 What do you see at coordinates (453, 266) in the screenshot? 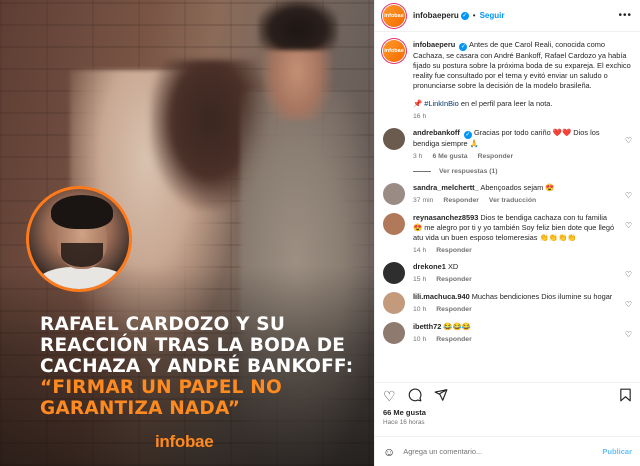
I see `comment-body: XD` at bounding box center [453, 266].